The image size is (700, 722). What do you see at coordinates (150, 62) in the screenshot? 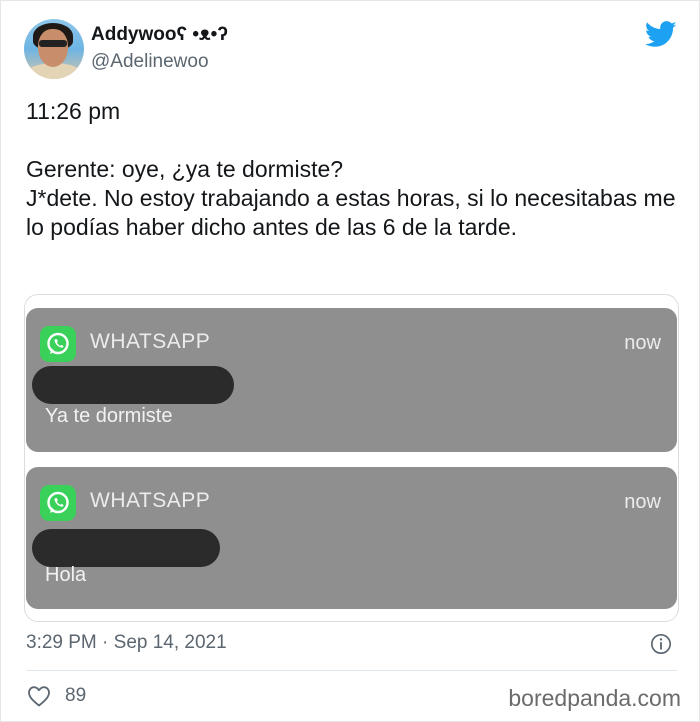
I see `author-handle: @Adelinewoo` at bounding box center [150, 62].